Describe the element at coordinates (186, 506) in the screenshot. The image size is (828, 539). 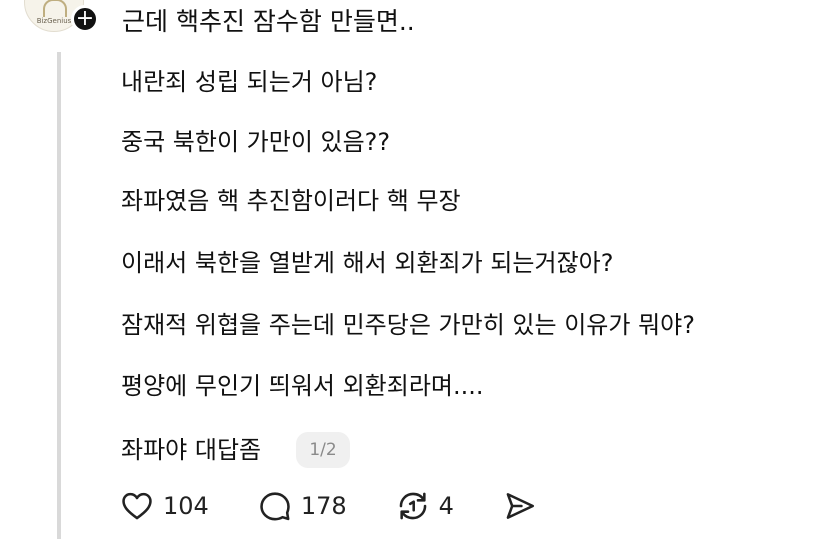
I see `like-count: 104` at that location.